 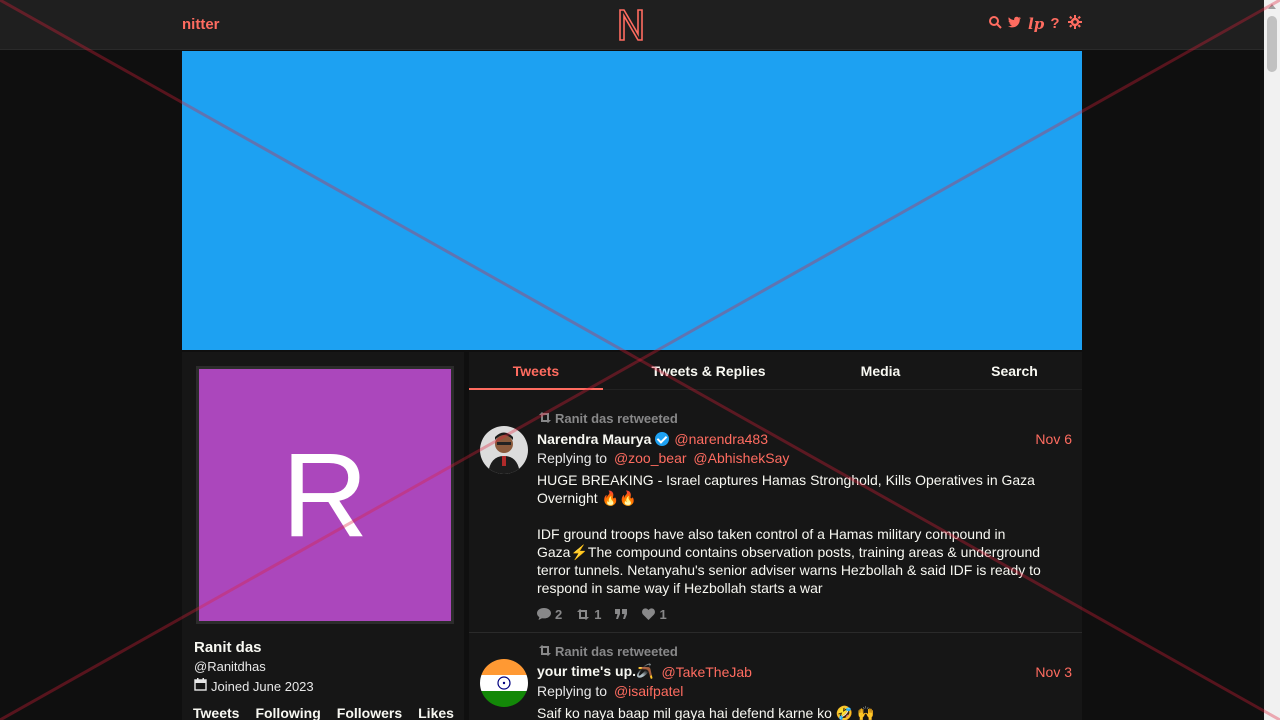 I want to click on profile-fullname: Ranit das, so click(x=228, y=647).